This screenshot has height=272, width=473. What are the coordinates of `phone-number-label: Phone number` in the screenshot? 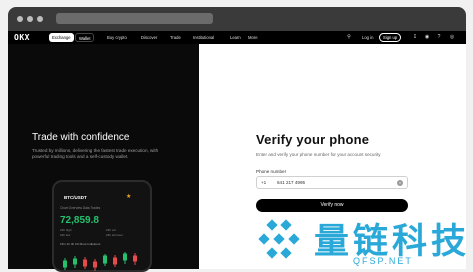 It's located at (271, 171).